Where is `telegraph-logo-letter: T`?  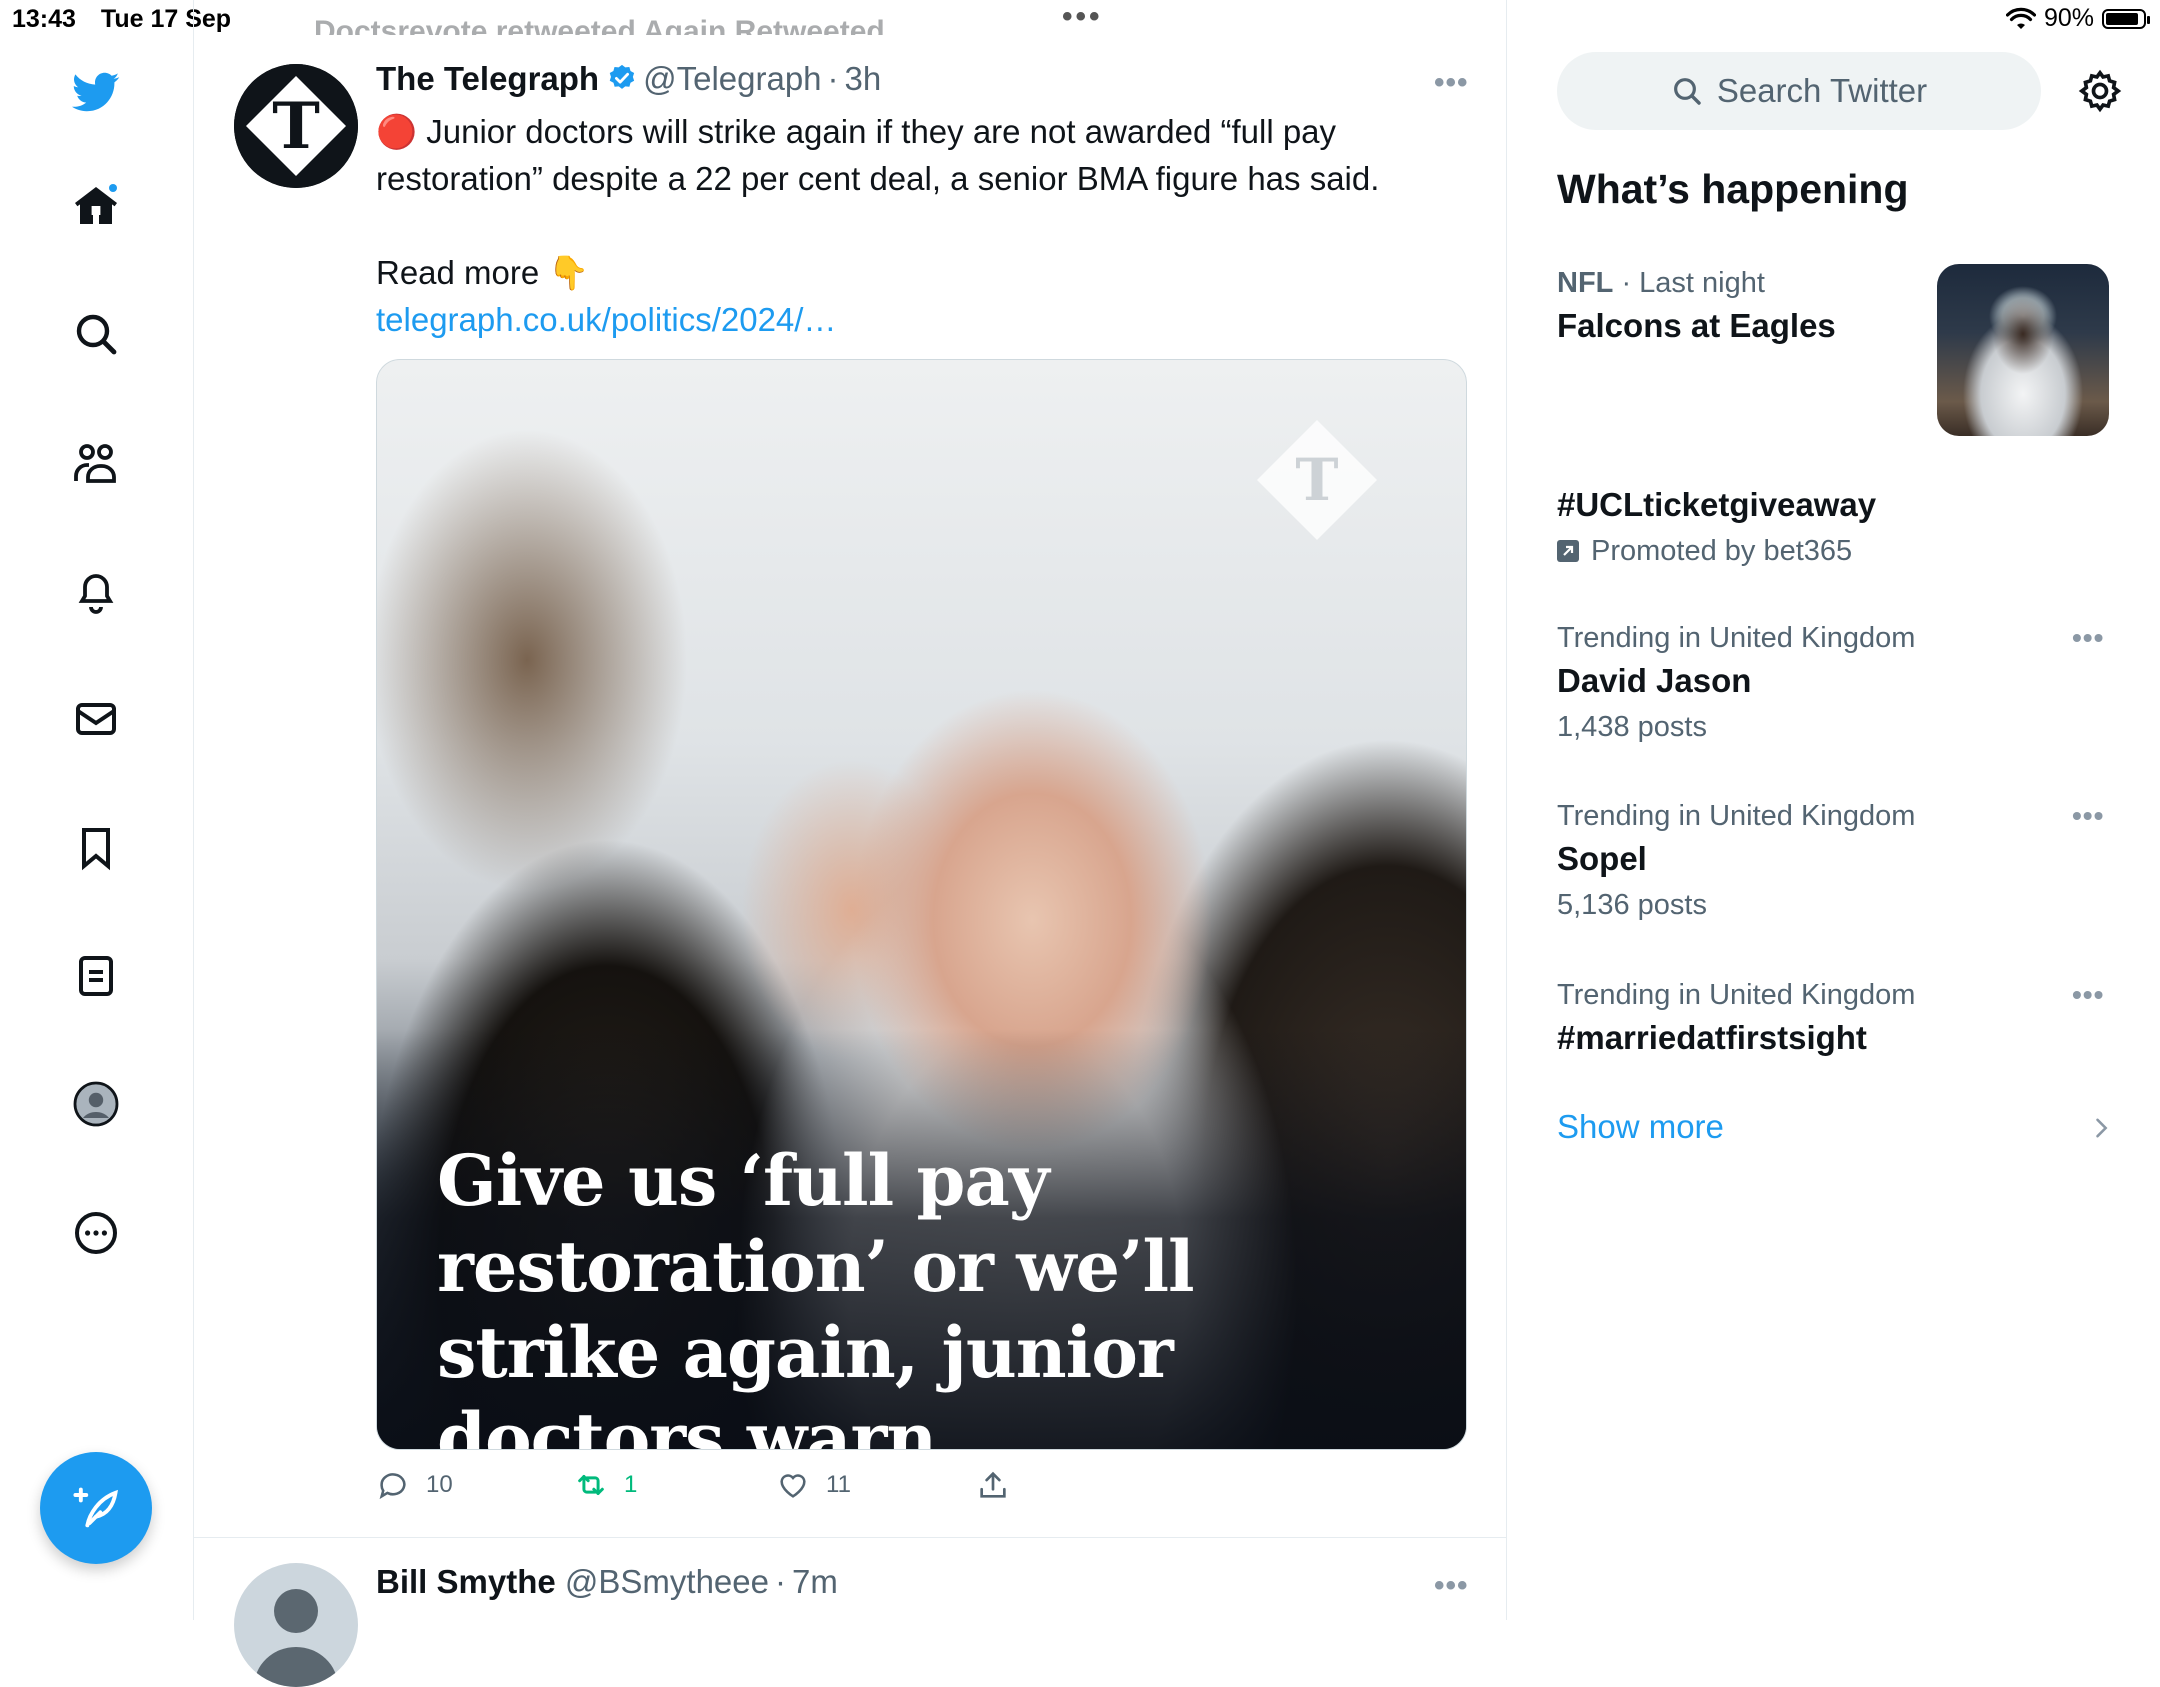 telegraph-logo-letter: T is located at coordinates (296, 126).